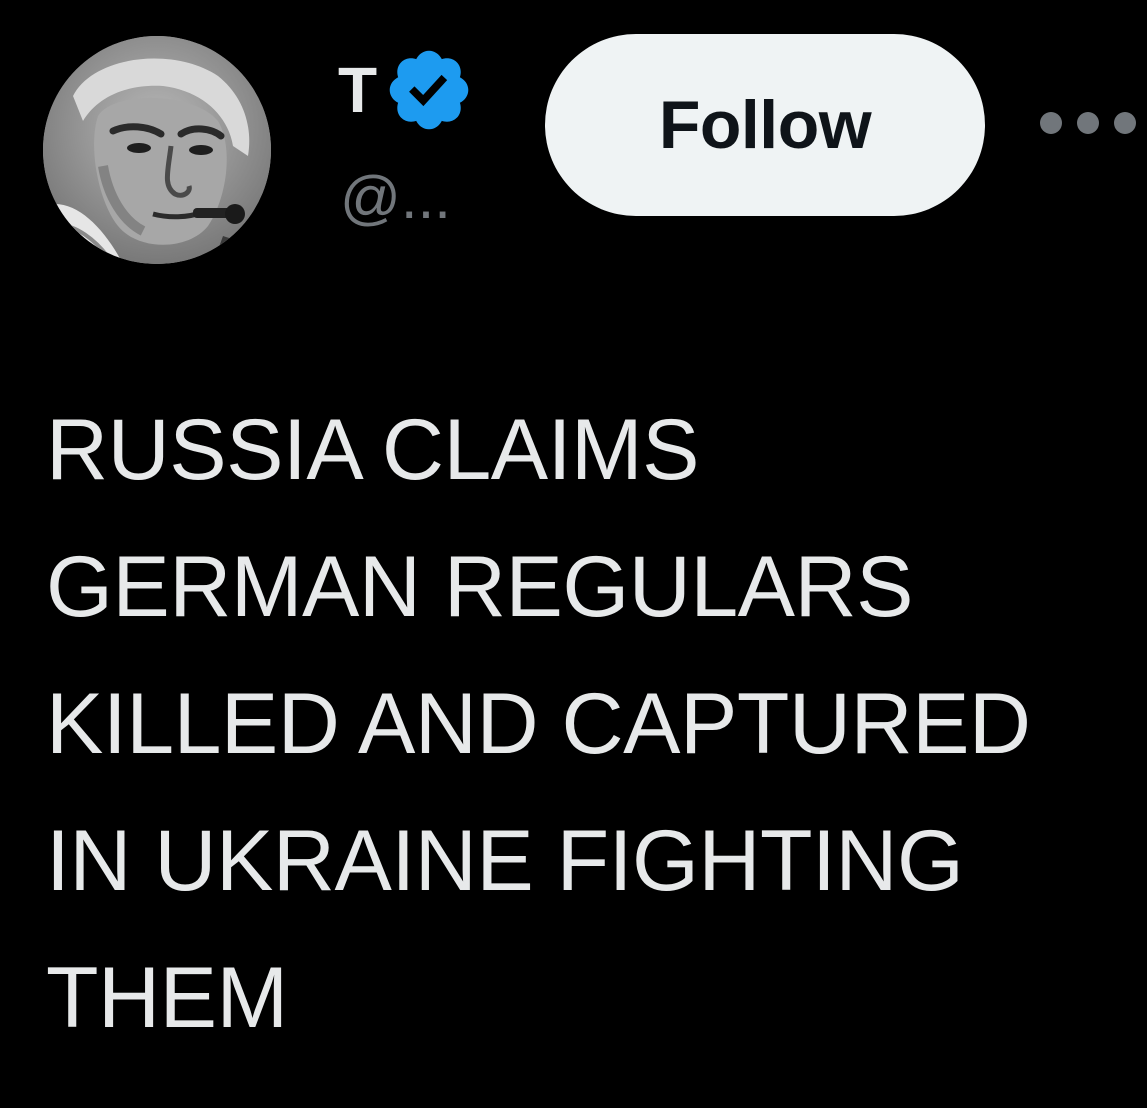  Describe the element at coordinates (505, 861) in the screenshot. I see `tweet-text-line: IN UKRAINE FIGHTING` at that location.